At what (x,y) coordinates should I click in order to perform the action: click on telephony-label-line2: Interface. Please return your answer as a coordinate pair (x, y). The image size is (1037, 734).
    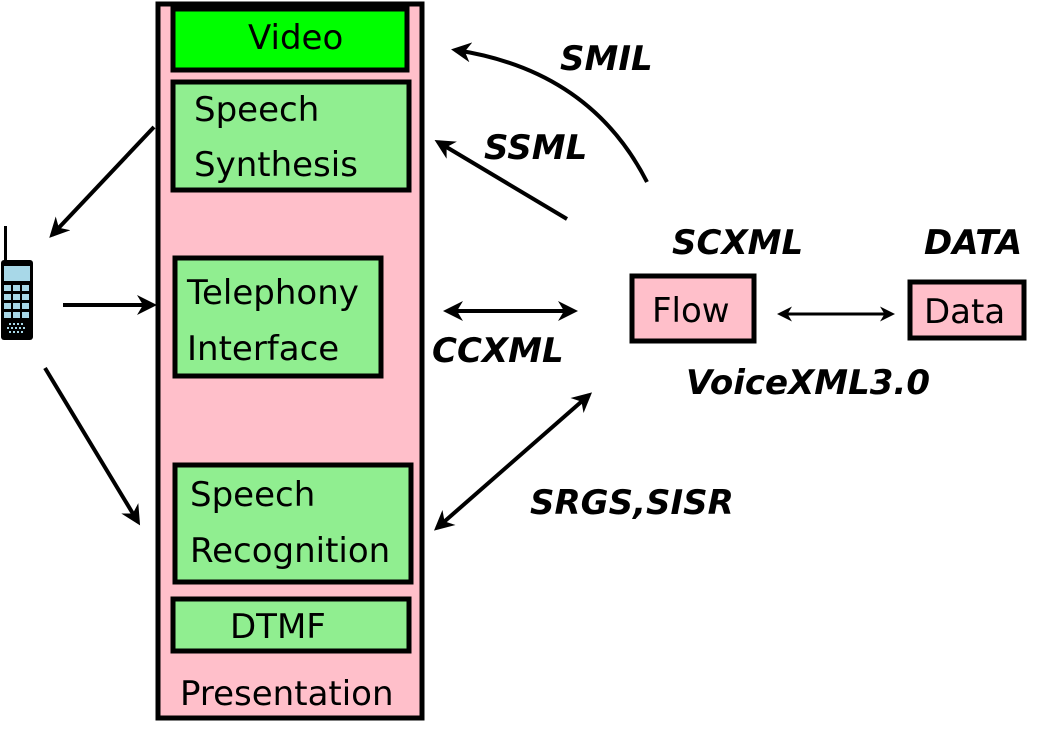
    Looking at the image, I should click on (263, 349).